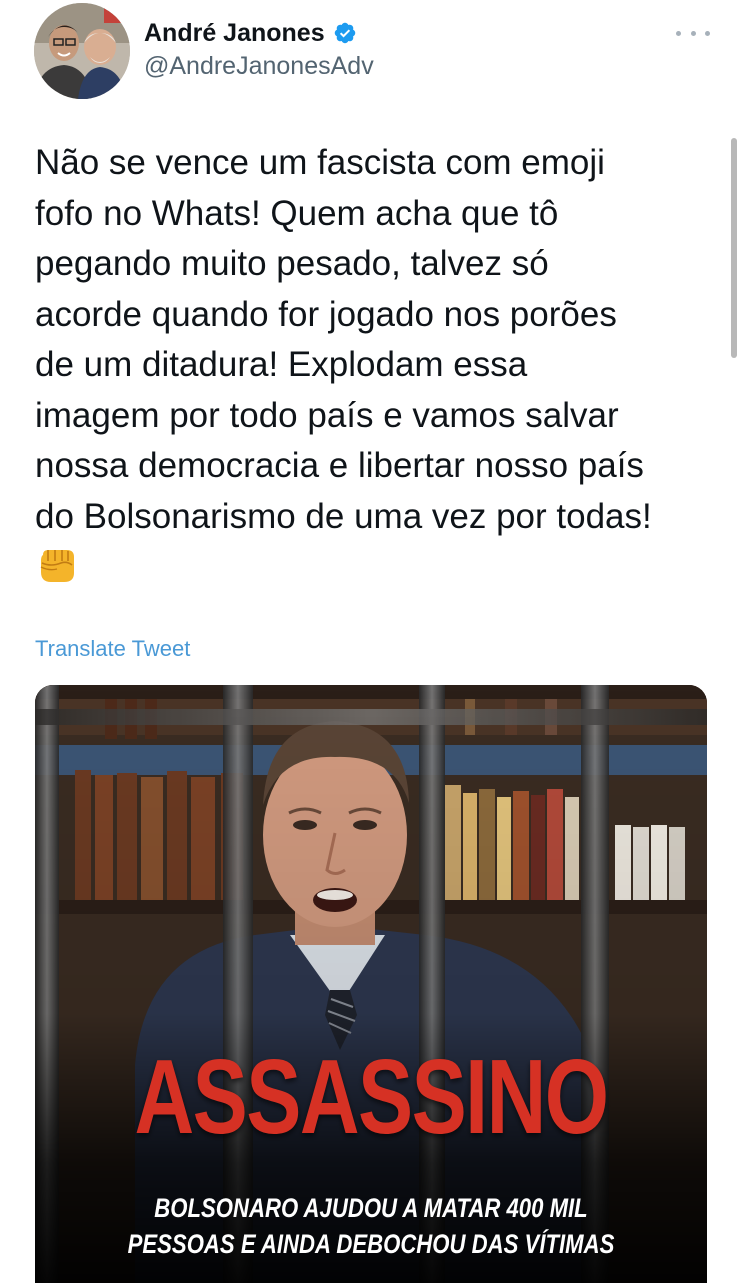 This screenshot has height=1283, width=740. What do you see at coordinates (82, 51) in the screenshot?
I see `avatar` at bounding box center [82, 51].